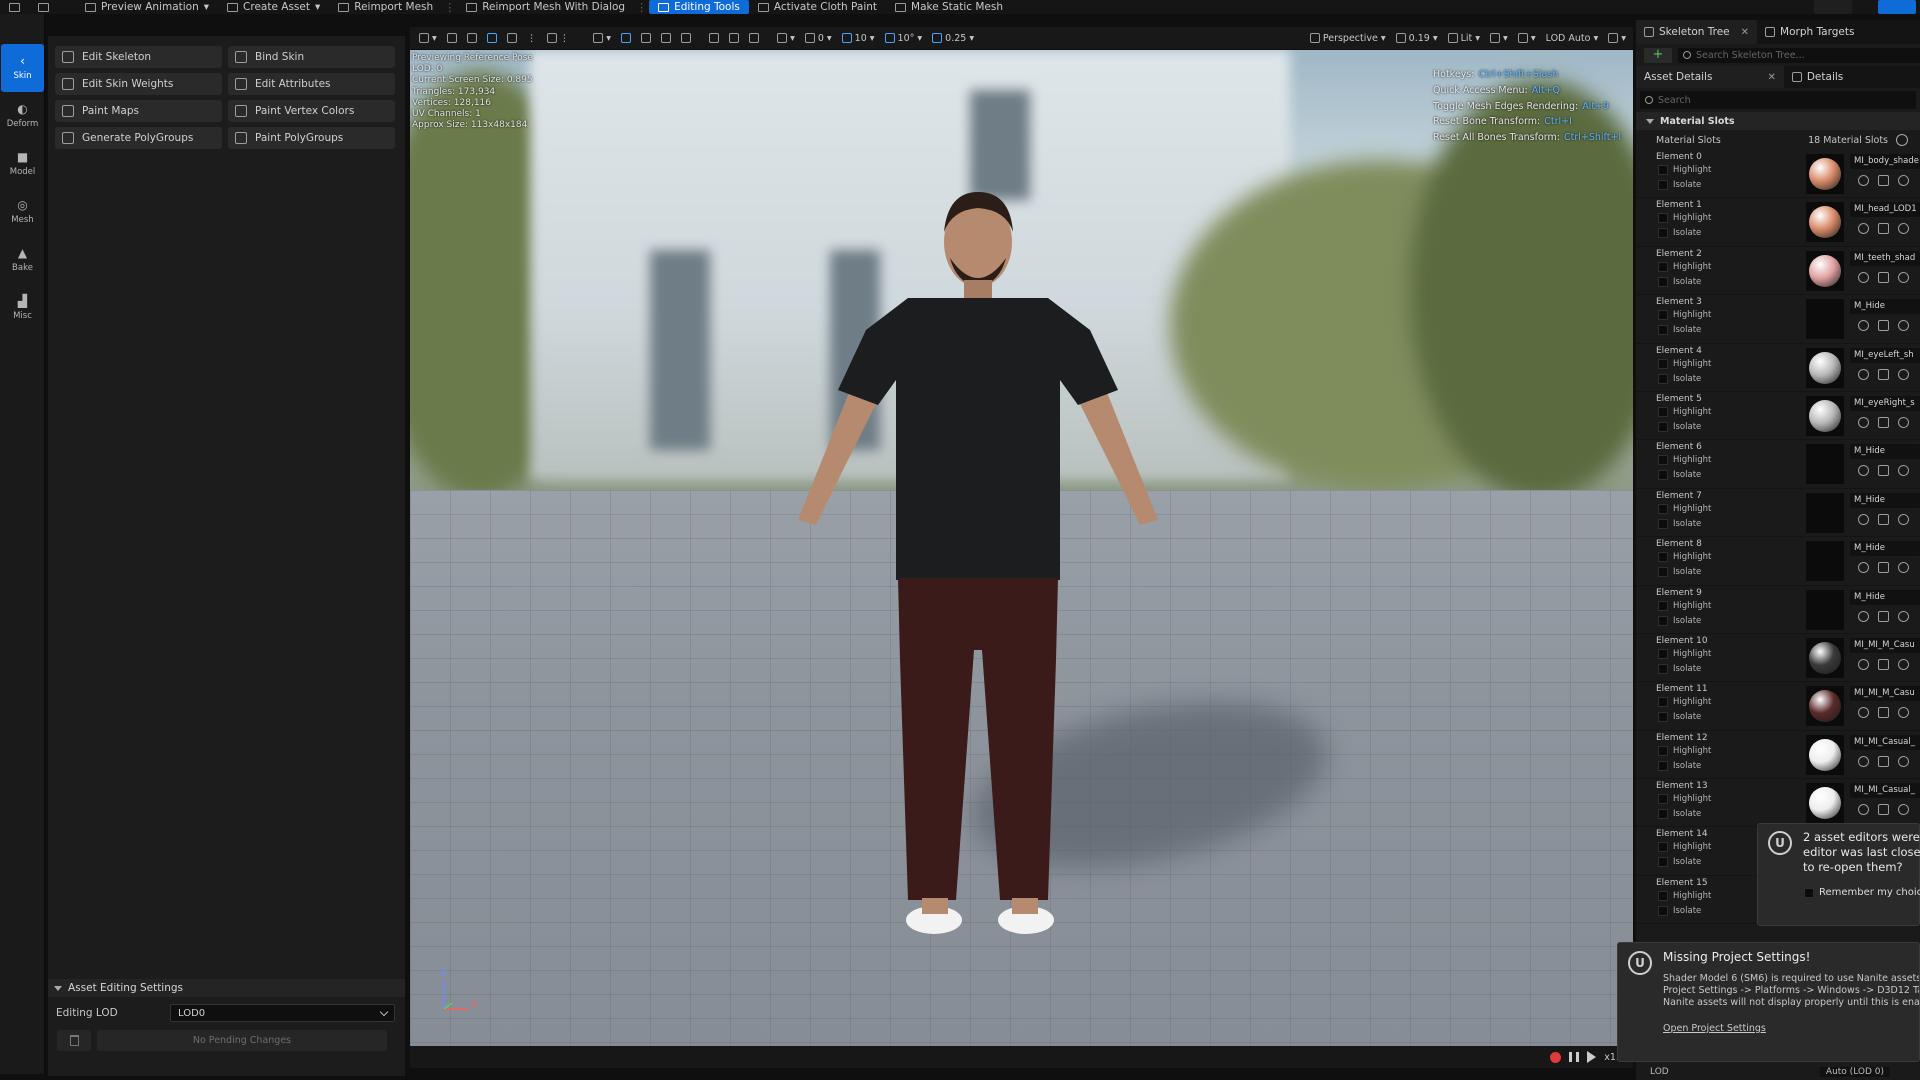  I want to click on edit-skin-weights-button: Edit Skin Weights, so click(138, 84).